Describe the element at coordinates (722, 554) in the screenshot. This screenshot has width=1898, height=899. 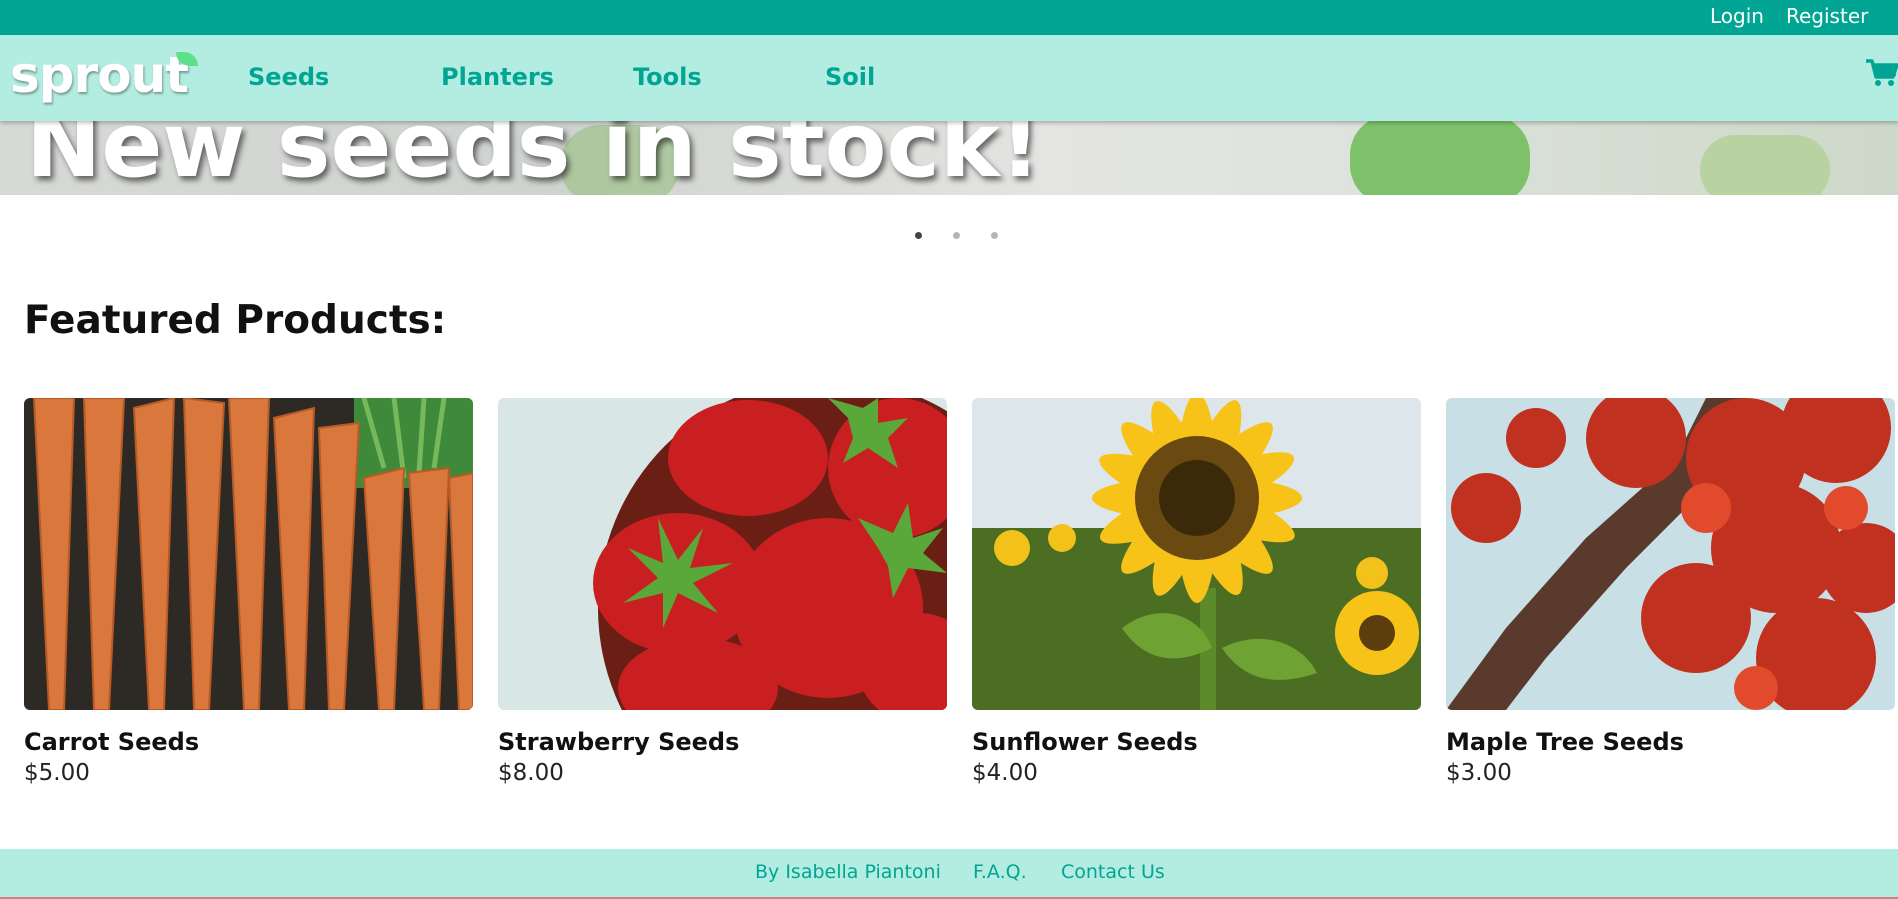
I see `strawberry-image` at that location.